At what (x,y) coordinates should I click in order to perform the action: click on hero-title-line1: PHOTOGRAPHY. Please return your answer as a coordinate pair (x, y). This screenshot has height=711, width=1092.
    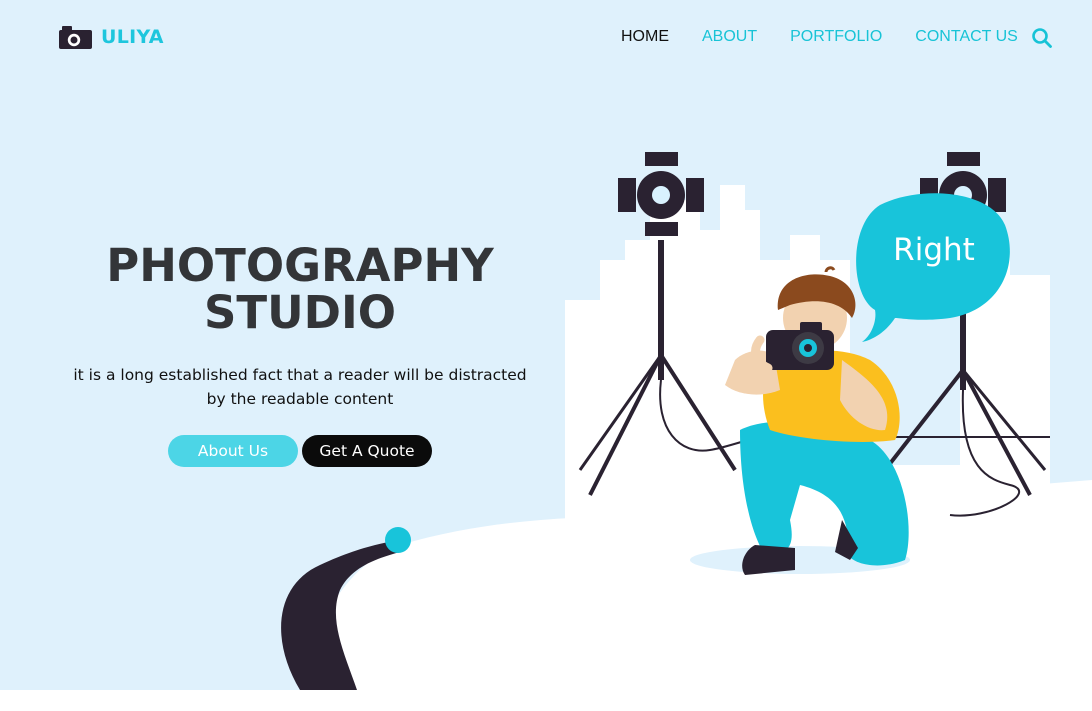
    Looking at the image, I should click on (300, 265).